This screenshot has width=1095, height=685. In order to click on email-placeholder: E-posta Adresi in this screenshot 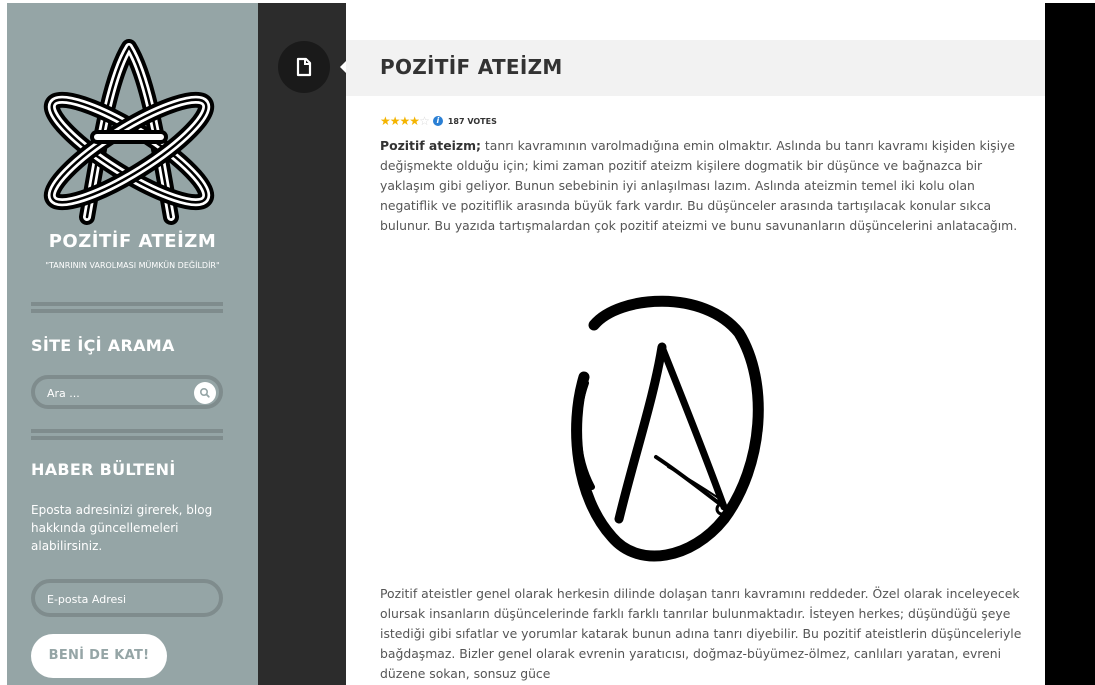, I will do `click(87, 599)`.